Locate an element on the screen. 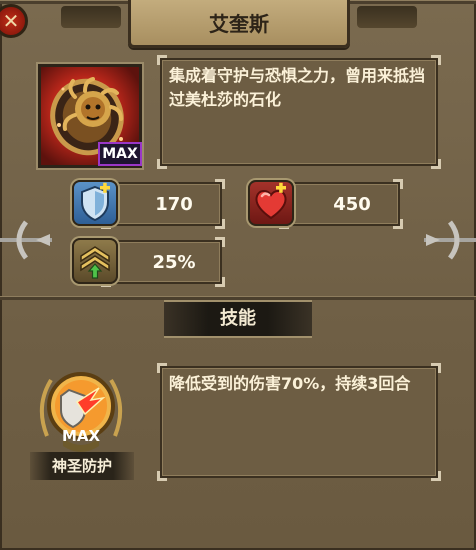 The width and height of the screenshot is (476, 550). grade-badge: MAX is located at coordinates (120, 154).